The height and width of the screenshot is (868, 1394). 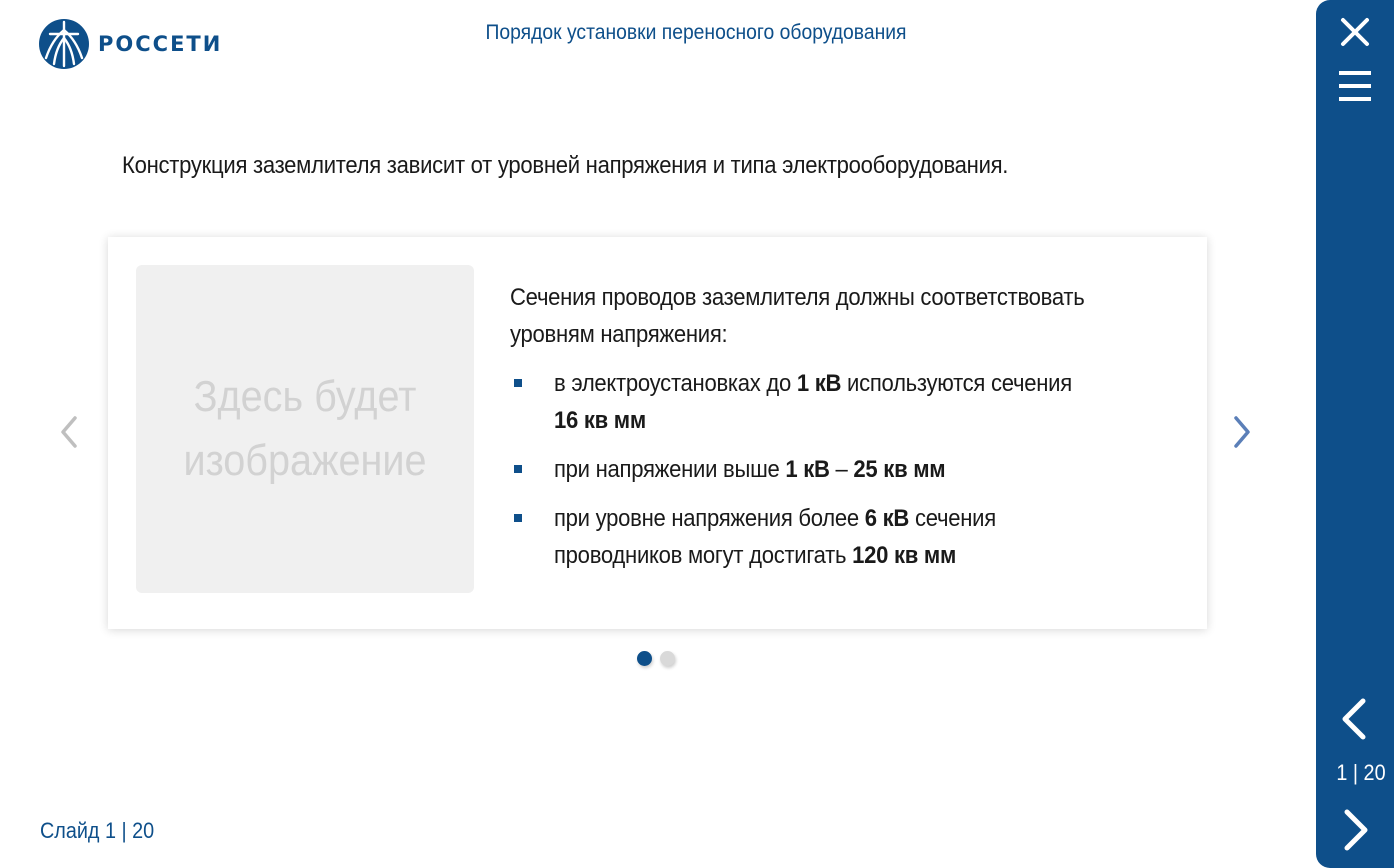 I want to click on menu-button, so click(x=1355, y=86).